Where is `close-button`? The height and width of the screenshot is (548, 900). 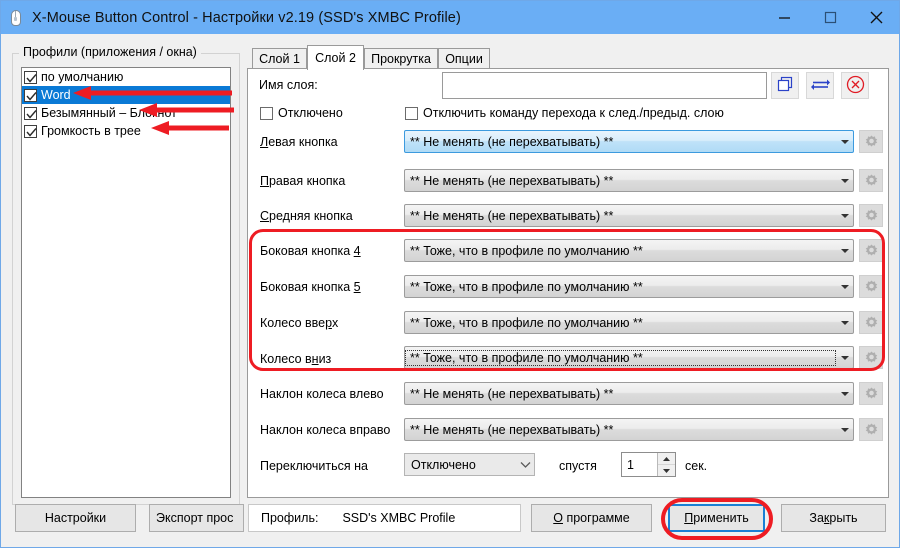 close-button is located at coordinates (876, 17).